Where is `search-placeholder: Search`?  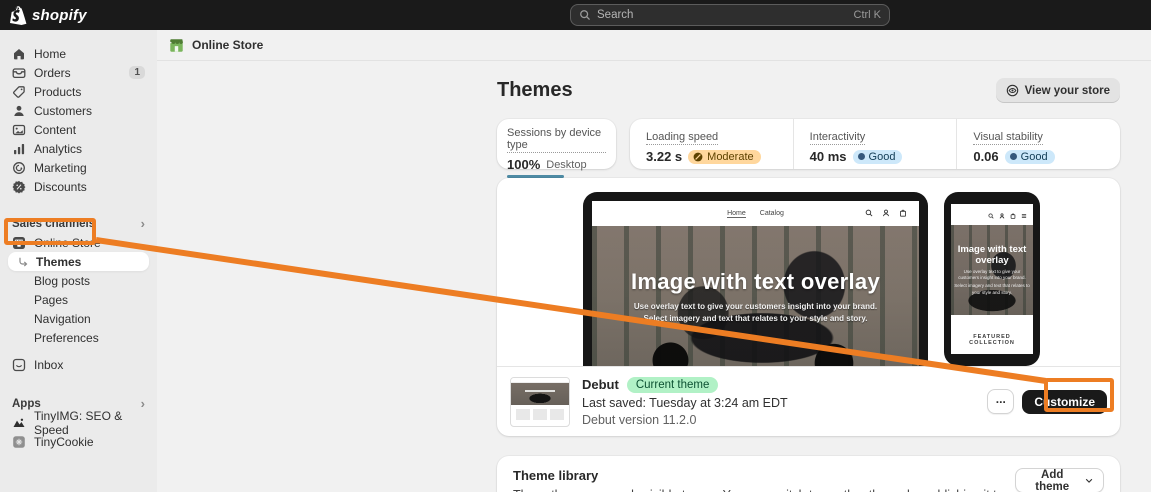 search-placeholder: Search is located at coordinates (615, 15).